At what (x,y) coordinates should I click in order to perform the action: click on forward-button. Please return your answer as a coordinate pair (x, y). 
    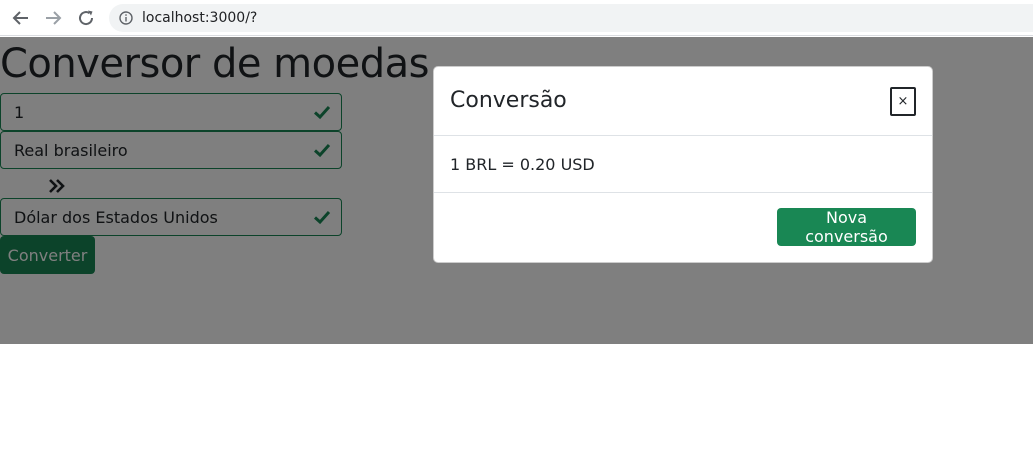
    Looking at the image, I should click on (53, 18).